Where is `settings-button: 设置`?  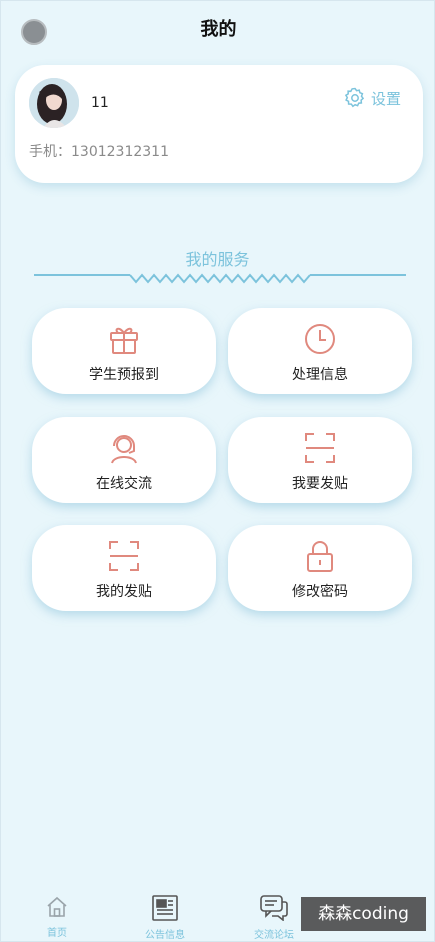
settings-button: 设置 is located at coordinates (372, 98).